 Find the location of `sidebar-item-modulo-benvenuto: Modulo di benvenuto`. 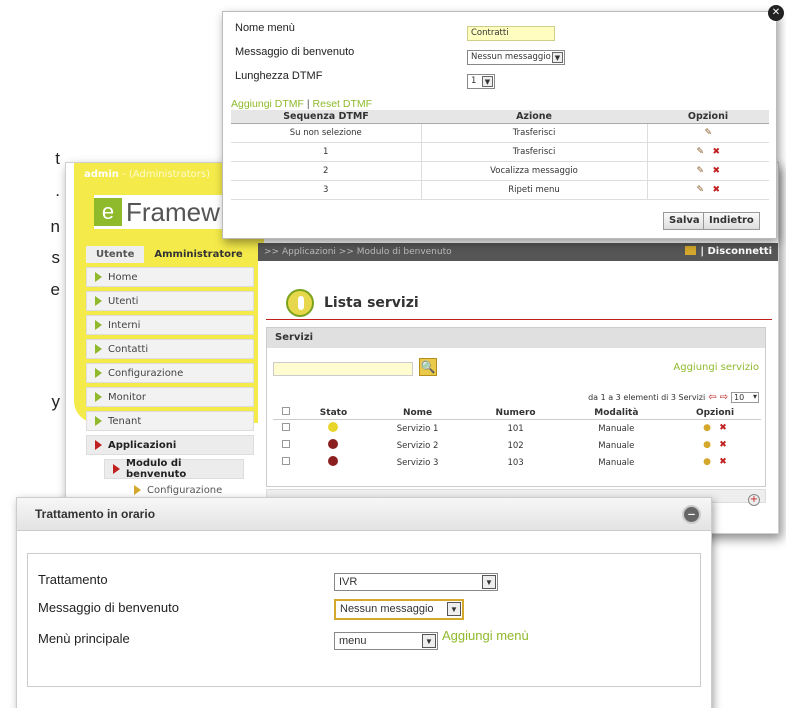

sidebar-item-modulo-benvenuto: Modulo di benvenuto is located at coordinates (174, 469).